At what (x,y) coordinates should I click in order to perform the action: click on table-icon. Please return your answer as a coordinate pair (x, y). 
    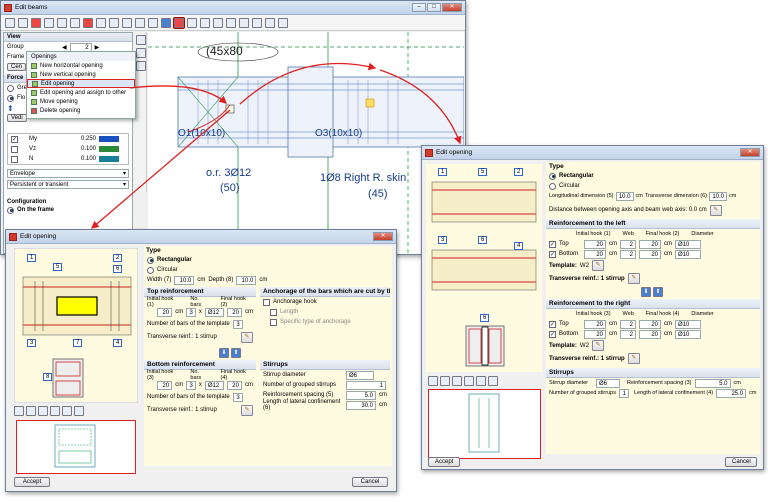
    Looking at the image, I should click on (62, 22).